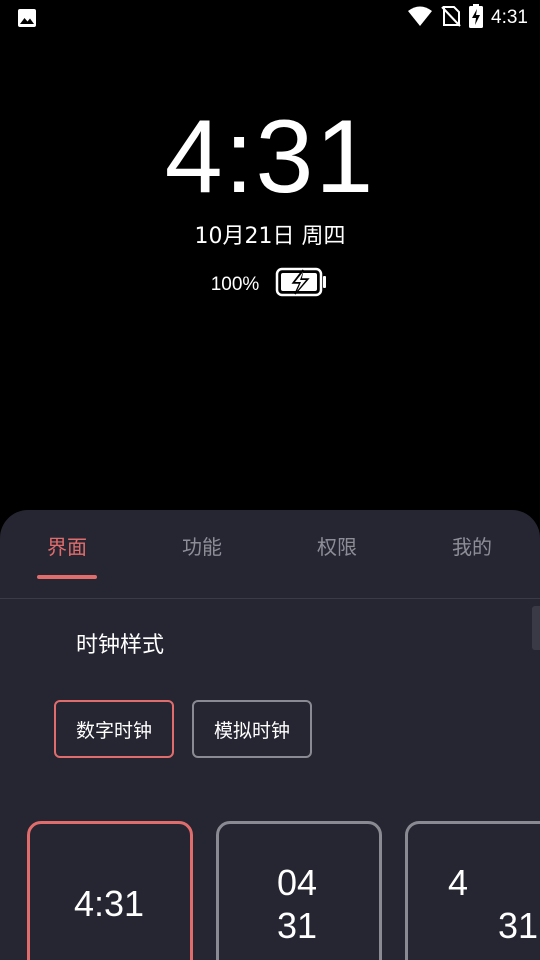  What do you see at coordinates (252, 729) in the screenshot?
I see `analog-clock-button: 模拟时钟` at bounding box center [252, 729].